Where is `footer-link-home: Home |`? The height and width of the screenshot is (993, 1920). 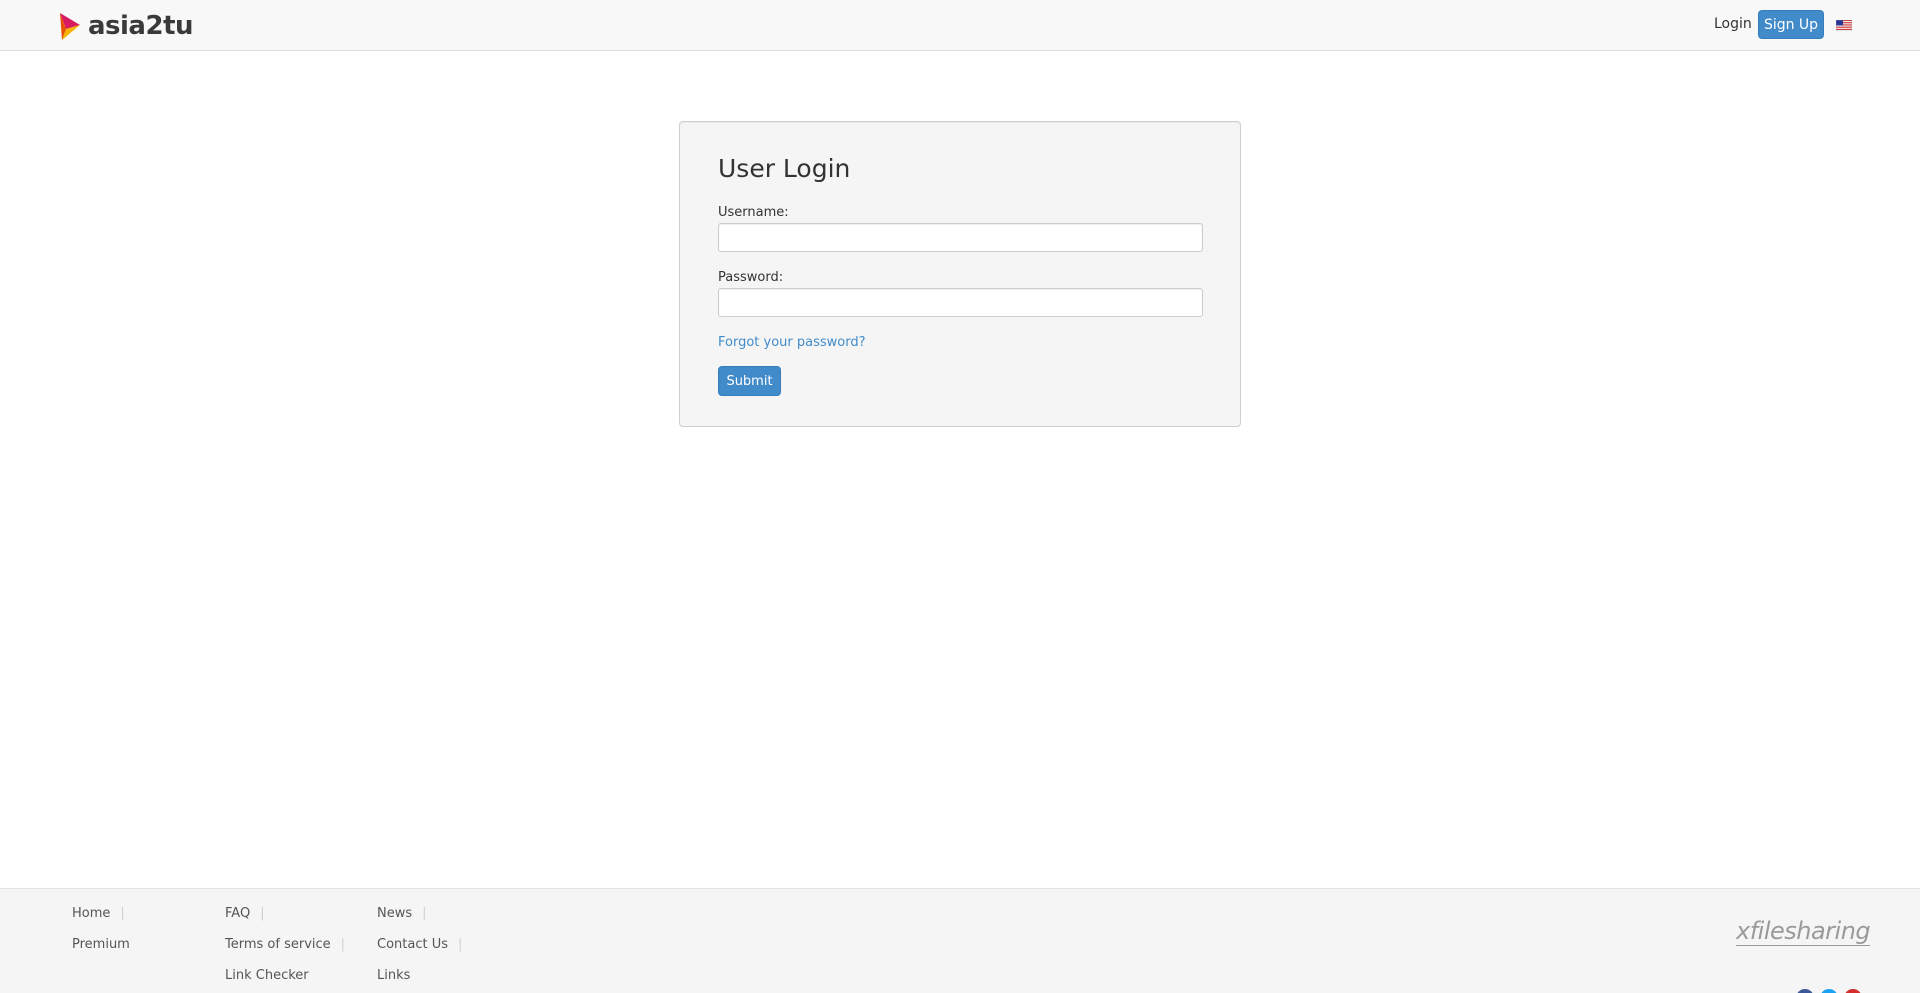
footer-link-home: Home | is located at coordinates (98, 913).